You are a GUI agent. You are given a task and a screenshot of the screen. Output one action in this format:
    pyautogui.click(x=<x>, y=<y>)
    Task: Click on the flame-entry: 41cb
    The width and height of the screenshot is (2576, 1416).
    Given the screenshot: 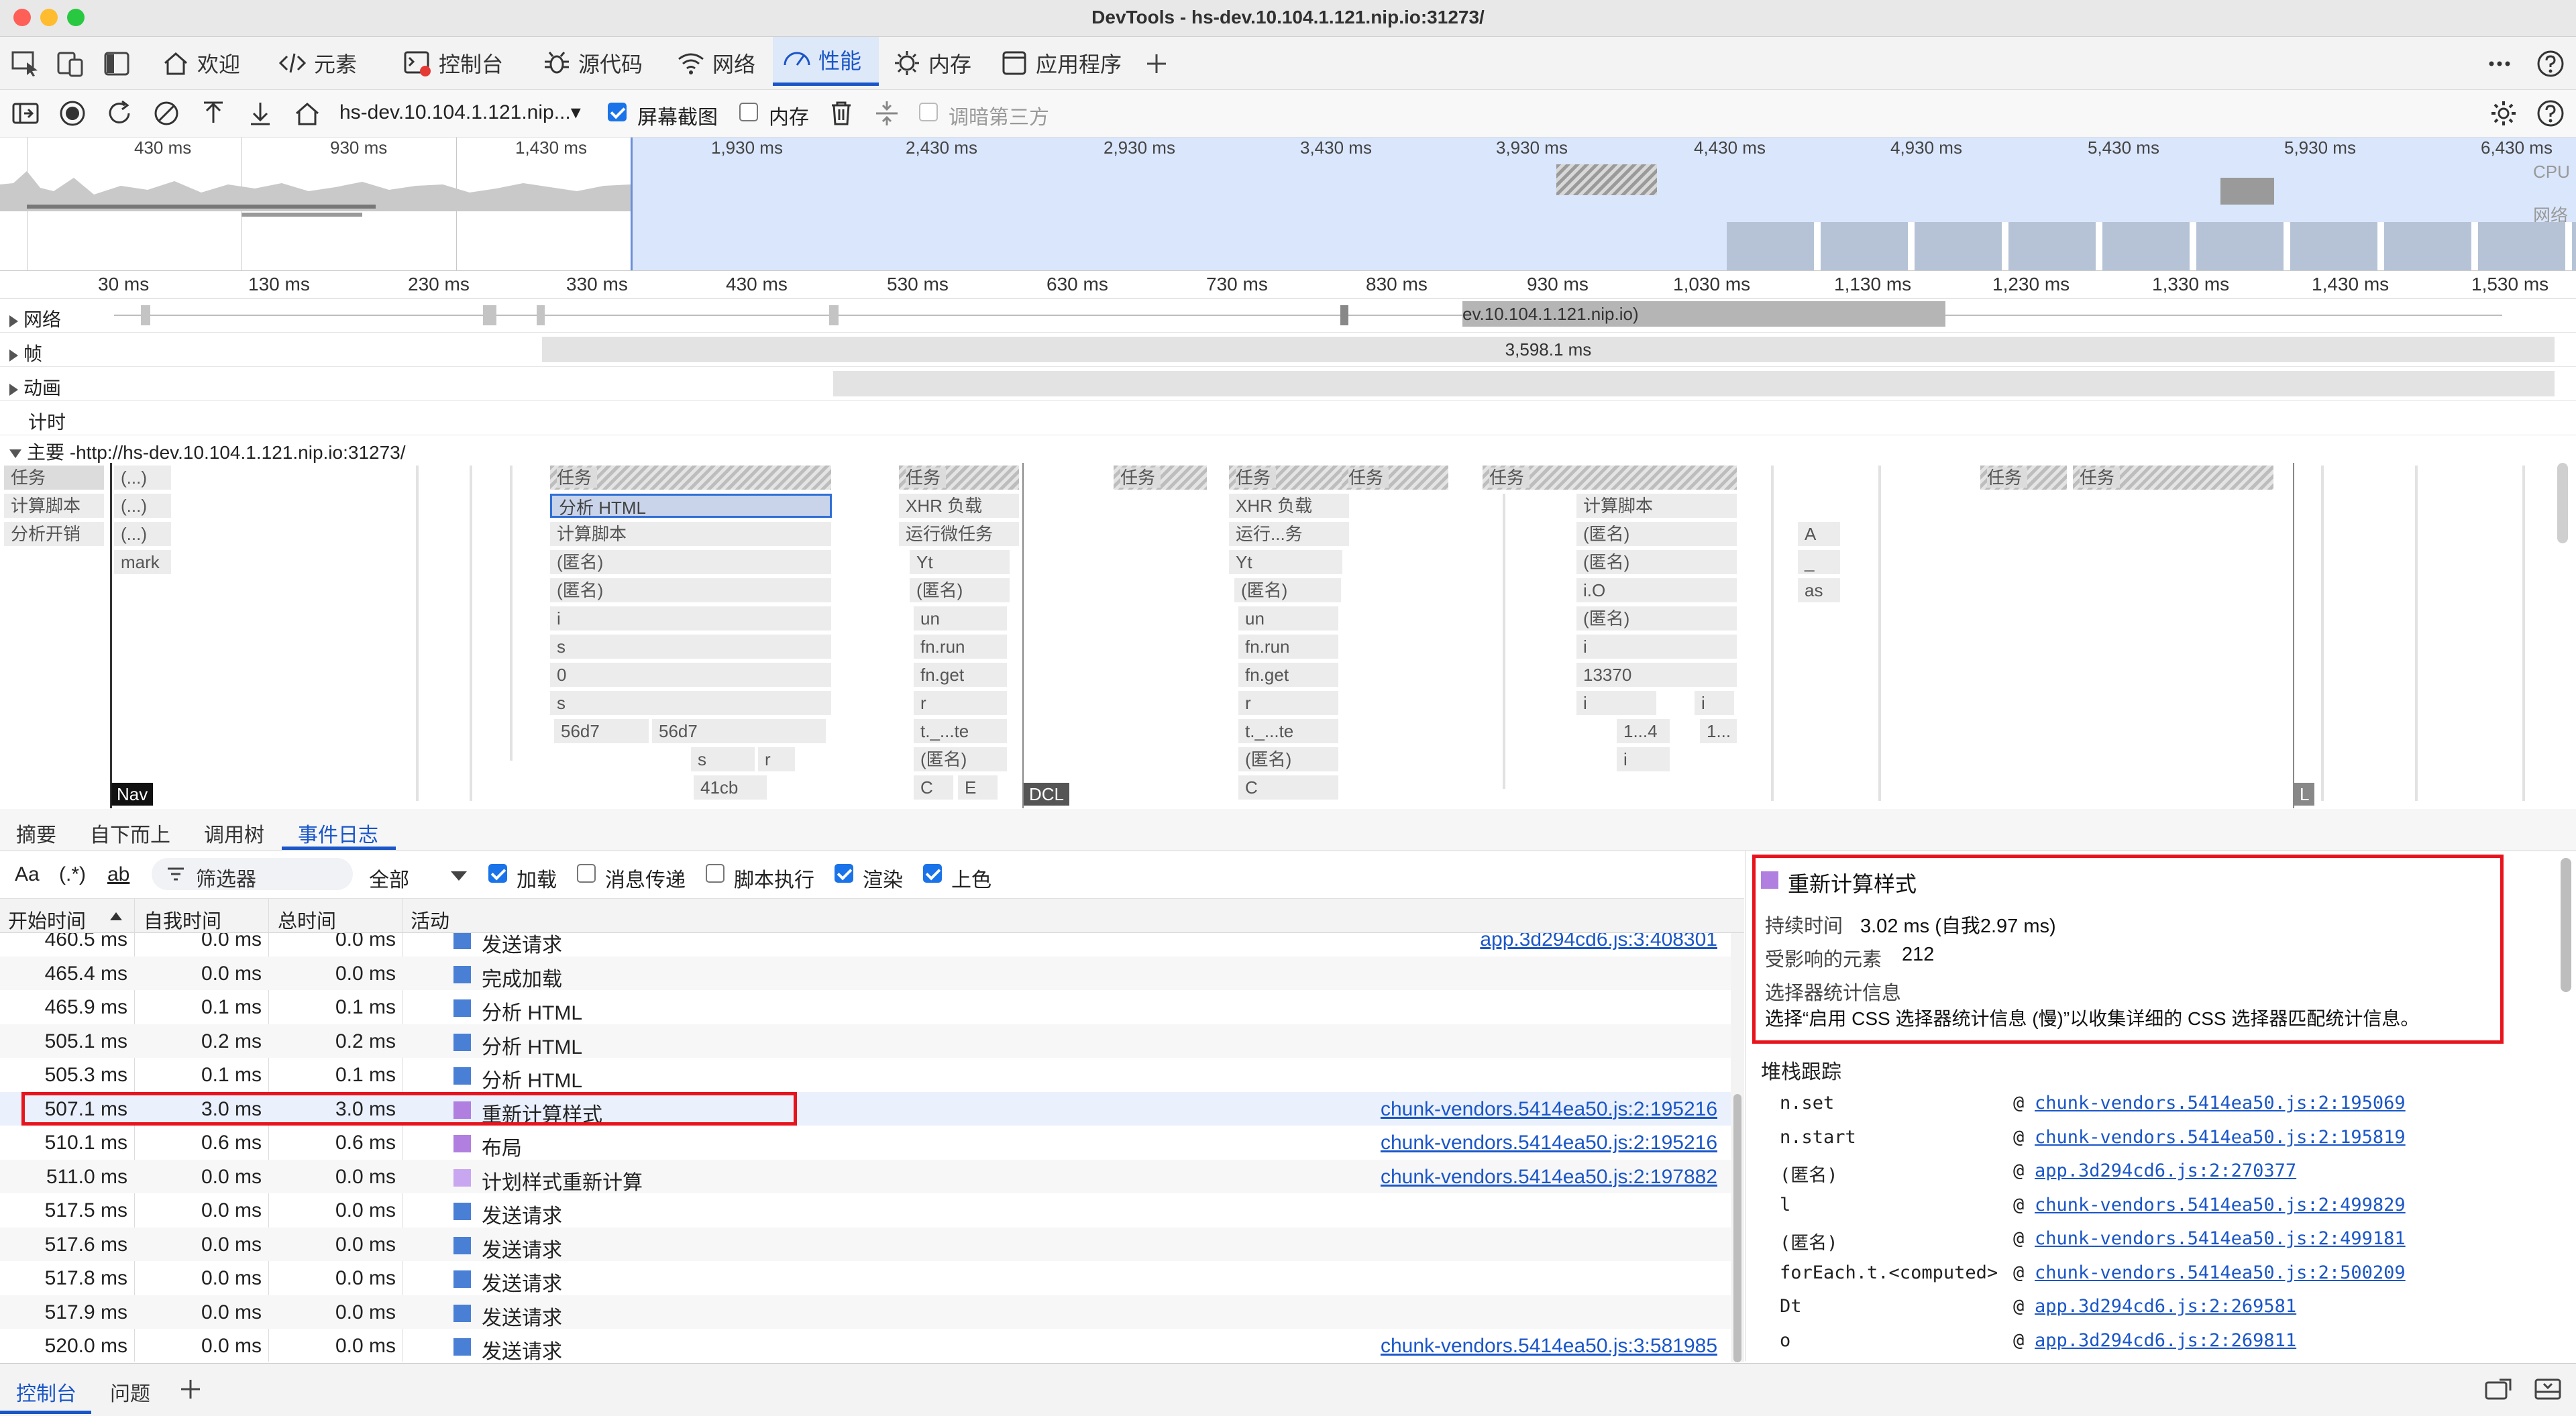 What is the action you would take?
    pyautogui.click(x=730, y=787)
    